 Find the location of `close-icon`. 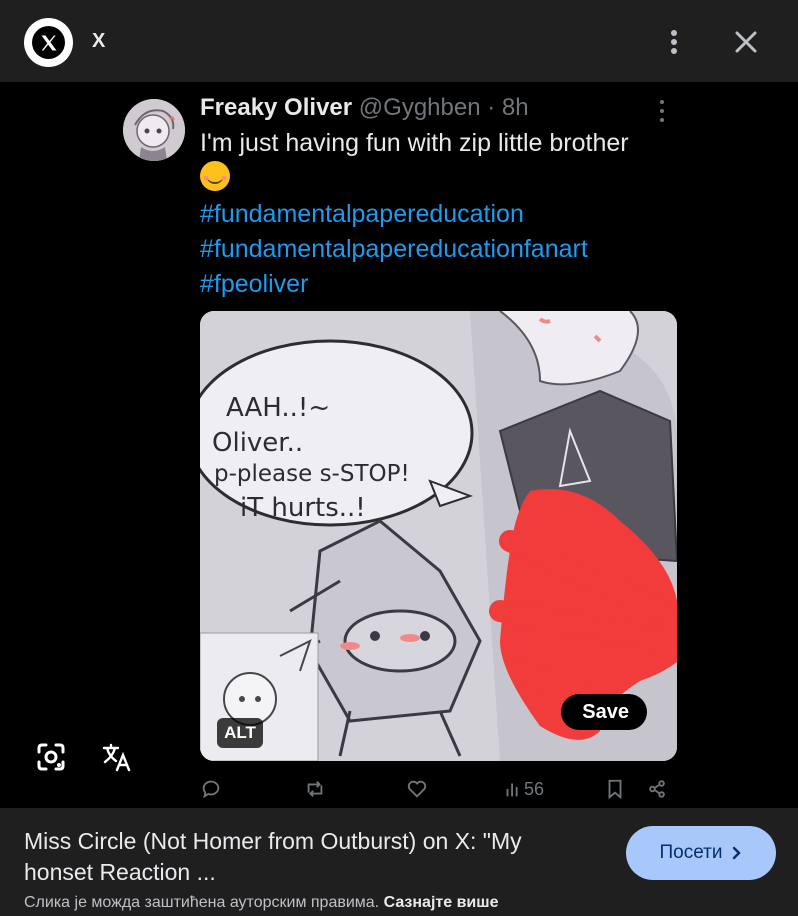

close-icon is located at coordinates (746, 42).